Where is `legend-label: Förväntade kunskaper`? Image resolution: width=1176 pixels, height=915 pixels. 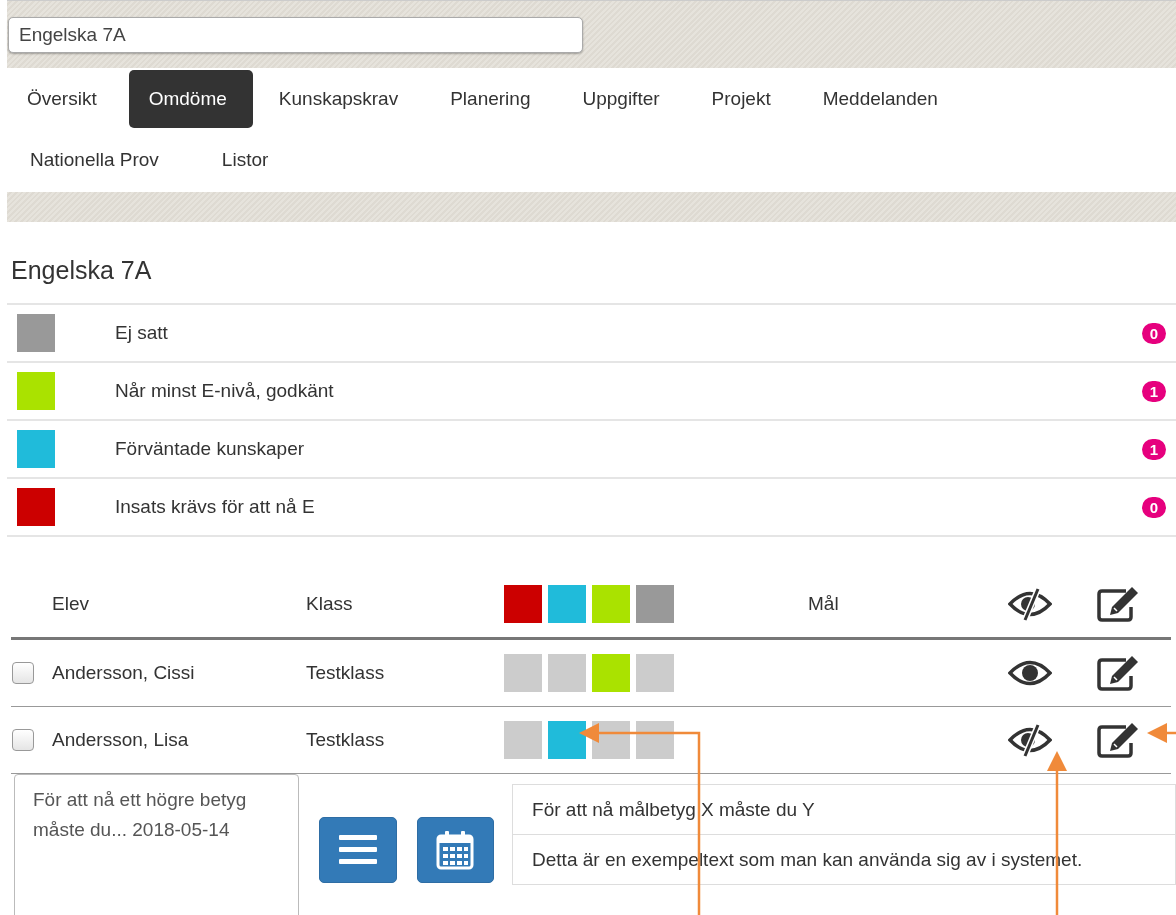 legend-label: Förväntade kunskaper is located at coordinates (210, 449).